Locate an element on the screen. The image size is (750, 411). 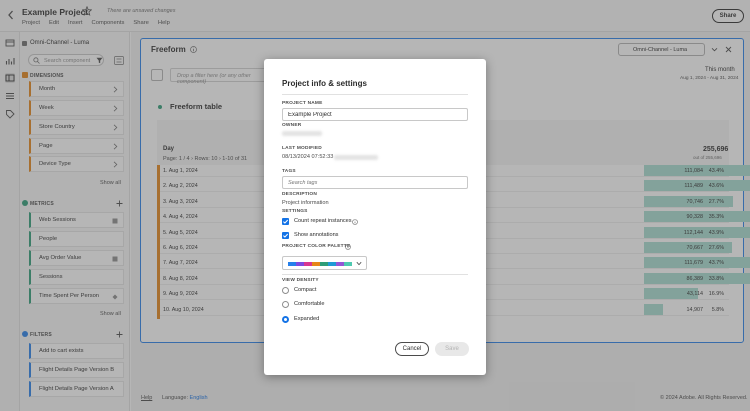
density-compact-radio is located at coordinates (285, 290).